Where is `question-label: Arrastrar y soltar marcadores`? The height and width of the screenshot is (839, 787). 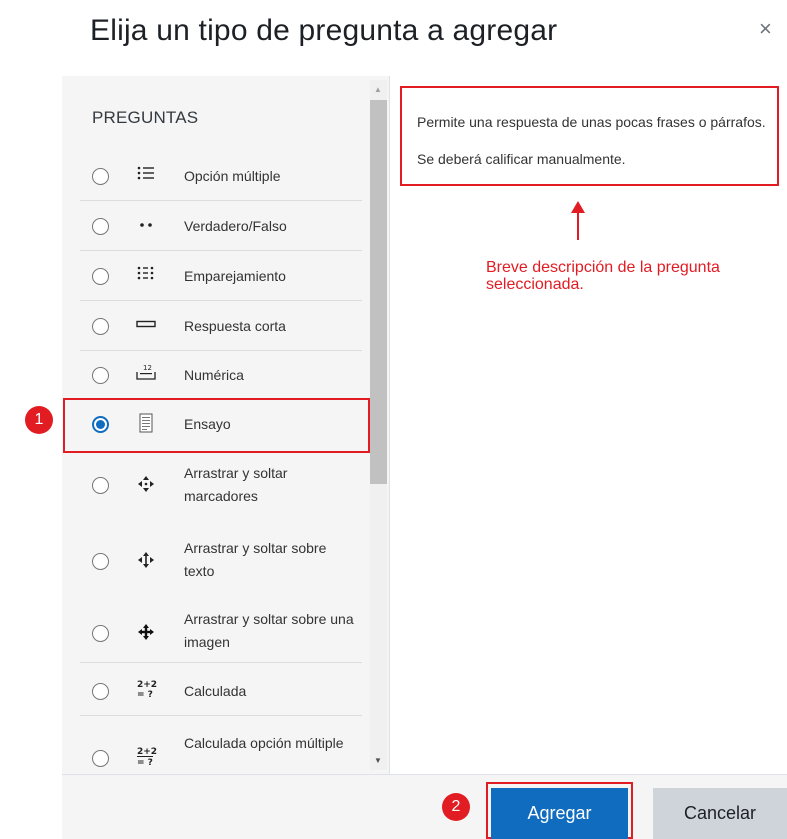 question-label: Arrastrar y soltar marcadores is located at coordinates (236, 484).